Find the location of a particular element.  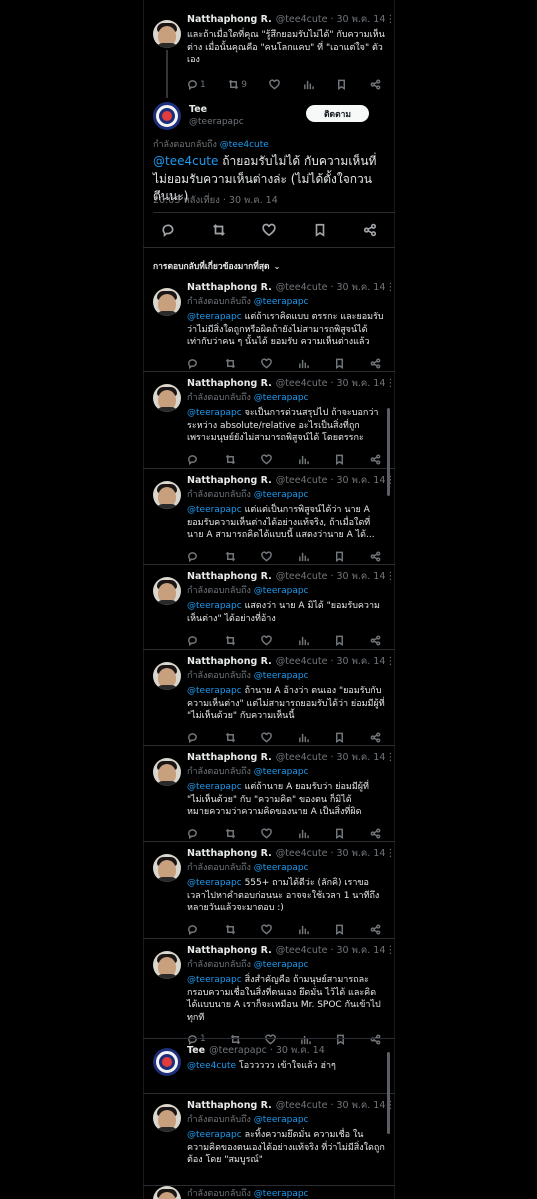

follow-button: ติดตาม is located at coordinates (337, 113).